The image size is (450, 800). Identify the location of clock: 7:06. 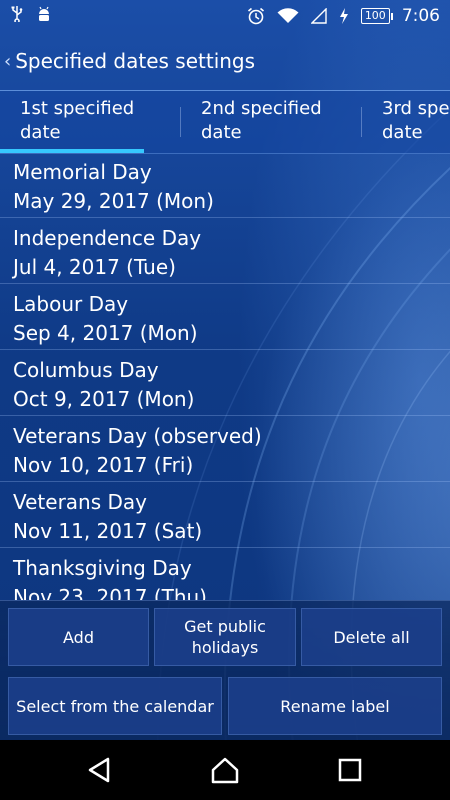
(420, 16).